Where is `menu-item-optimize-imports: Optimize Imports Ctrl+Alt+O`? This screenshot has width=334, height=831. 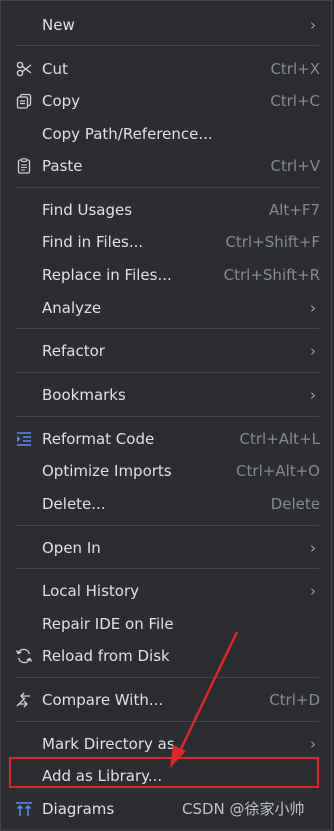 menu-item-optimize-imports: Optimize Imports Ctrl+Alt+O is located at coordinates (167, 471).